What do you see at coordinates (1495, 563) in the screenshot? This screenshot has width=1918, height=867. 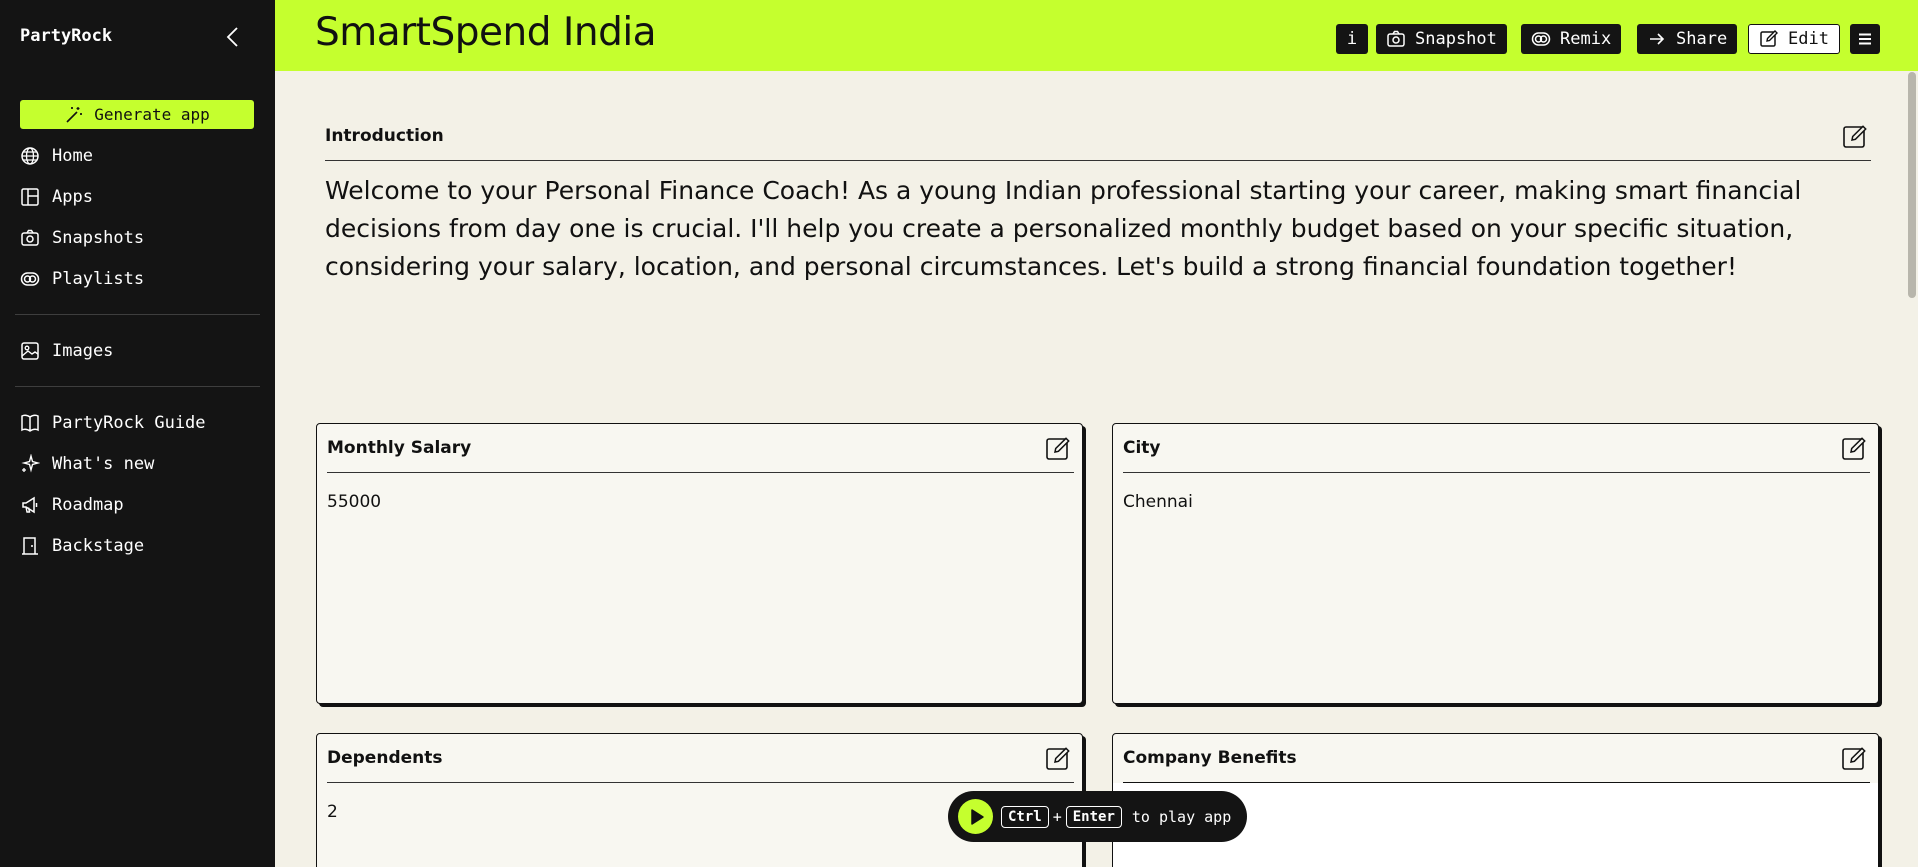 I see `city-widget: City Chennai` at bounding box center [1495, 563].